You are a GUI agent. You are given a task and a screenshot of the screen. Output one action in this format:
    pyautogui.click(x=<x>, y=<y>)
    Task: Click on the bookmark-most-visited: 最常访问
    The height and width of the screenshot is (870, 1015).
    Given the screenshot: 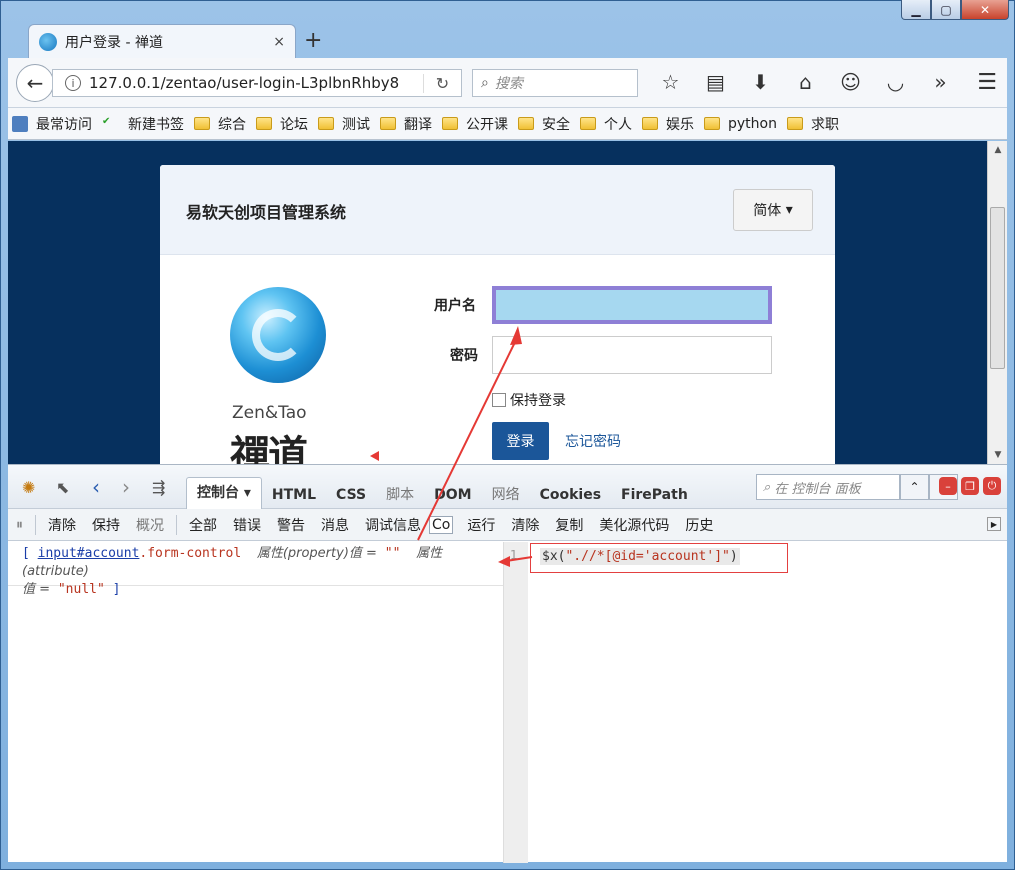 What is the action you would take?
    pyautogui.click(x=52, y=124)
    